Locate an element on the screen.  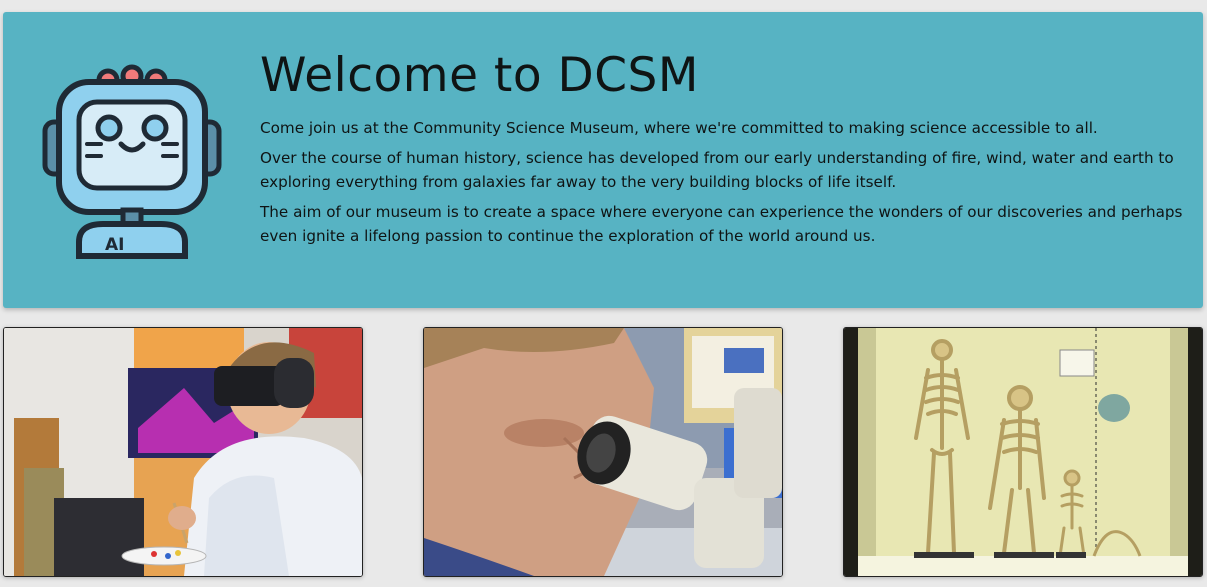
gallery-photo-microscope is located at coordinates (603, 452).